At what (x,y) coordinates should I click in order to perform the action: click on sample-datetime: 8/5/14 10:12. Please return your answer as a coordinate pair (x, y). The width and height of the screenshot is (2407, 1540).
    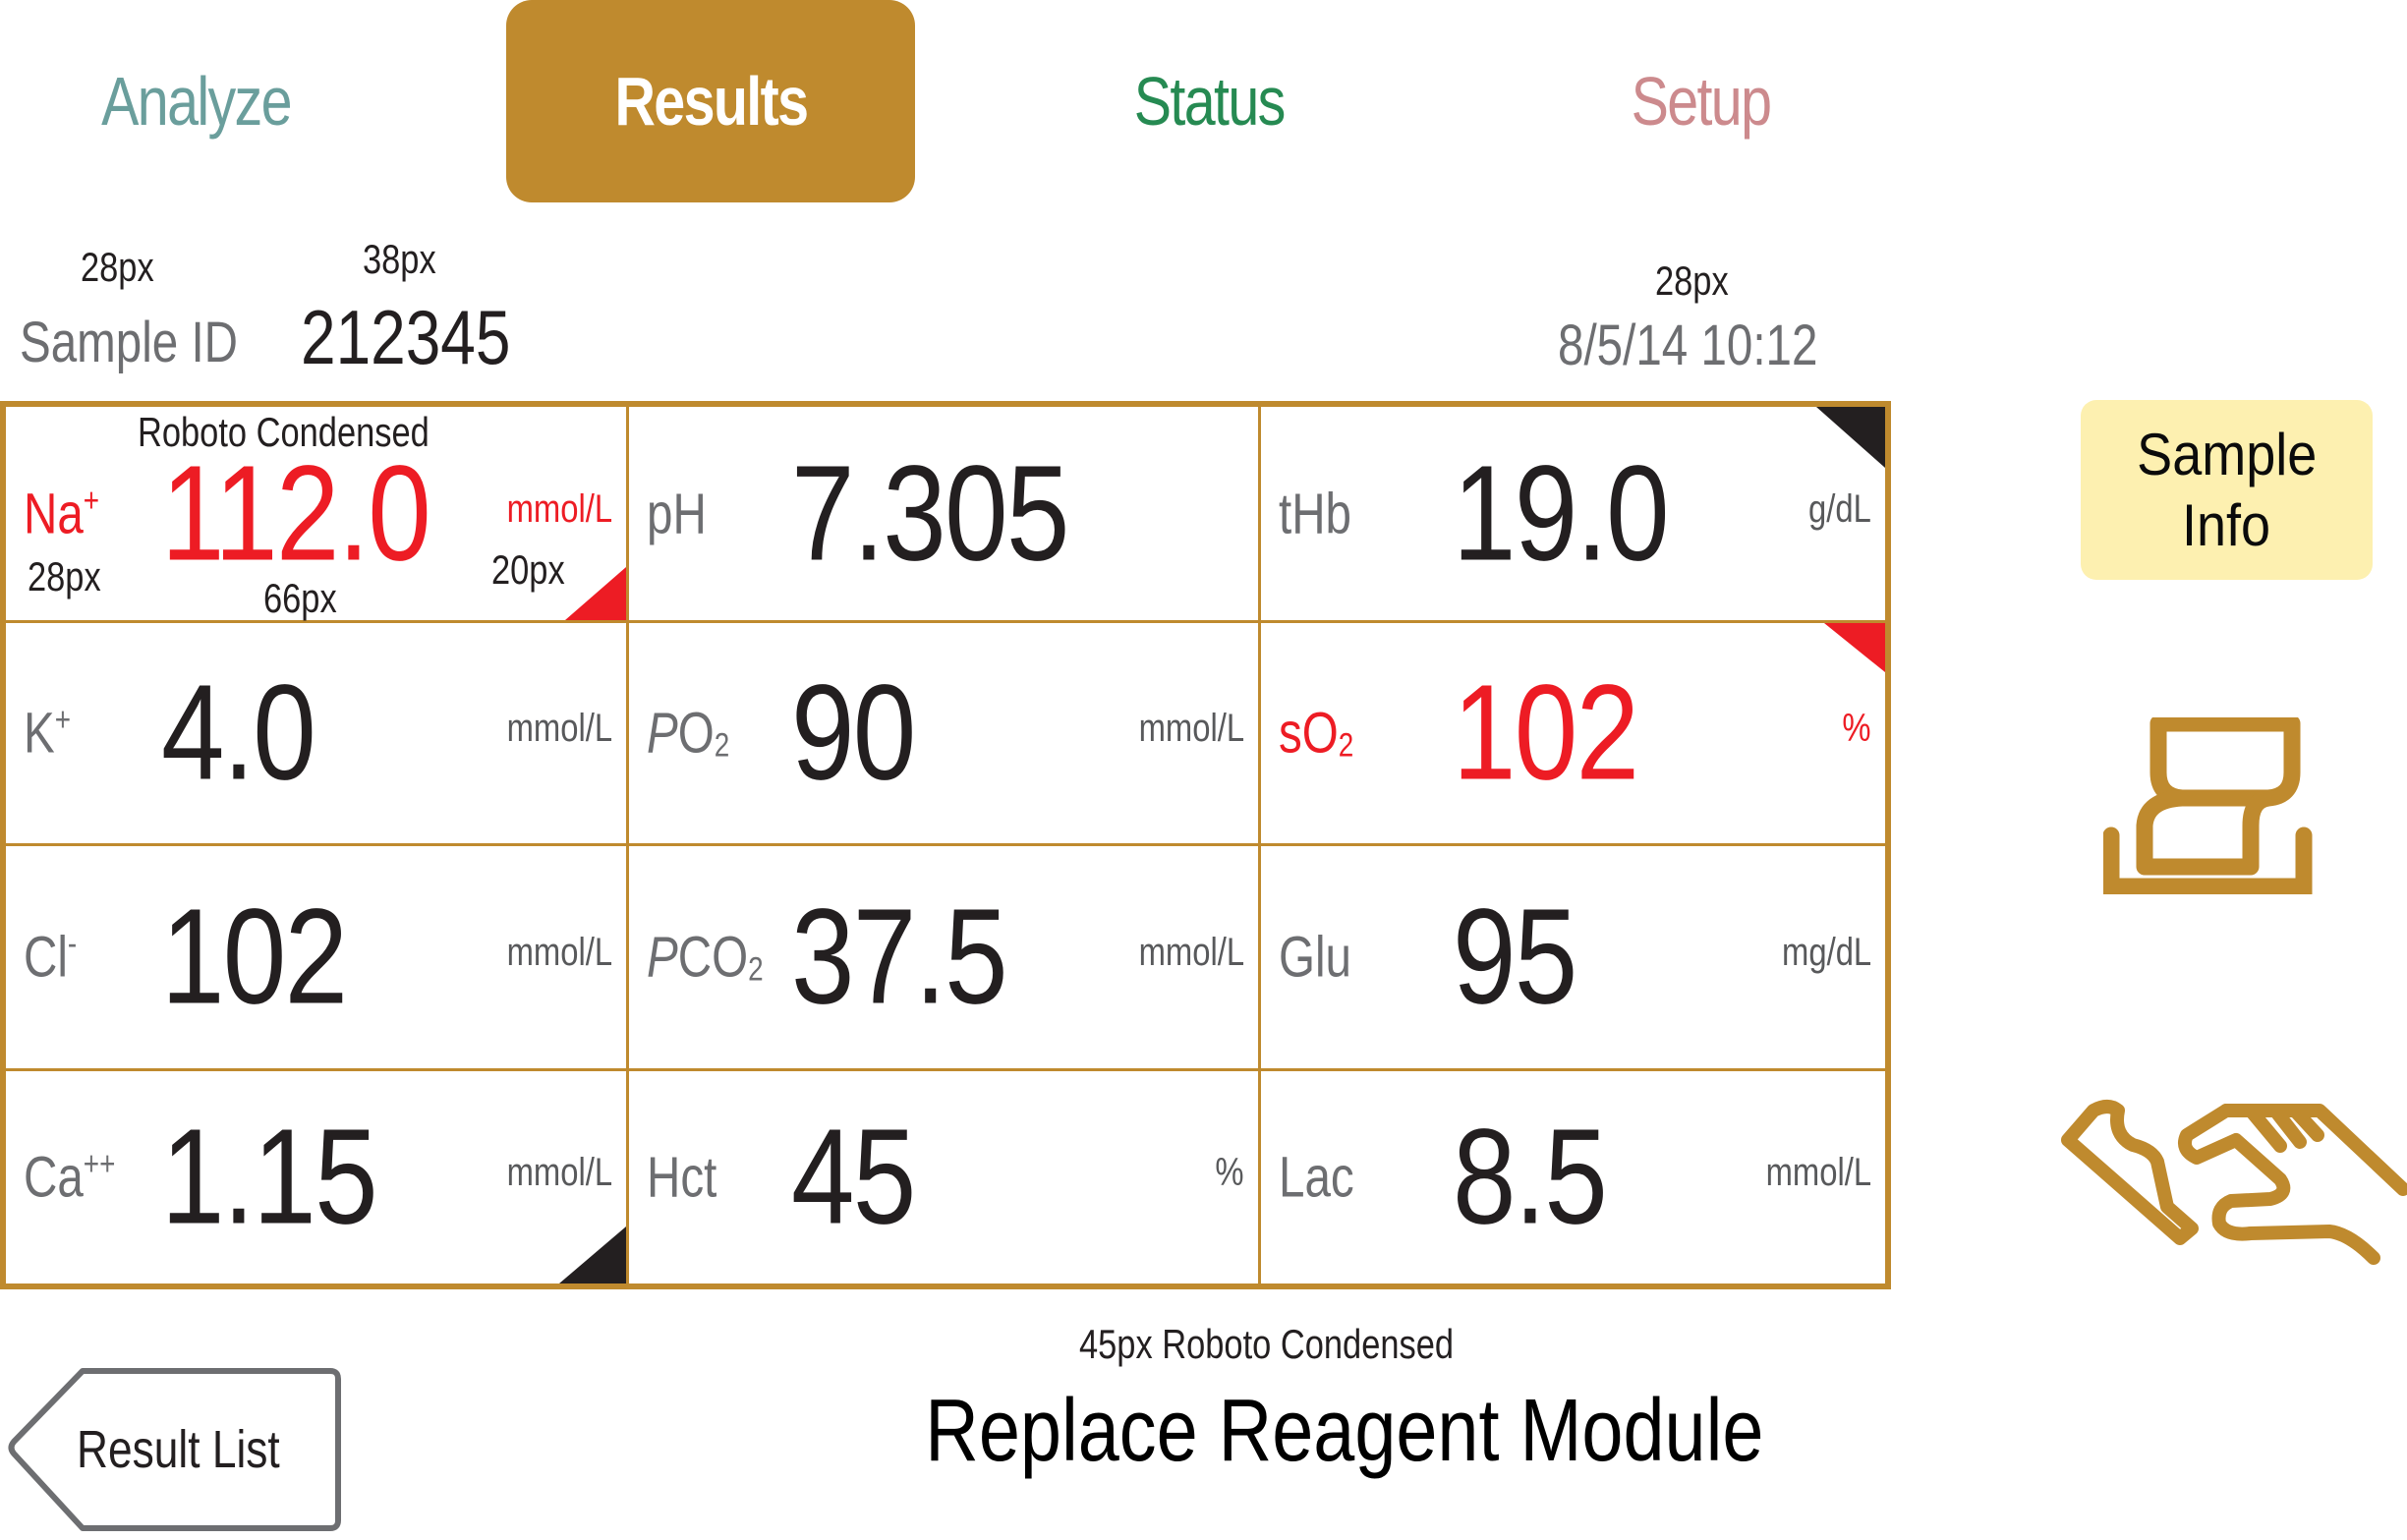
    Looking at the image, I should click on (1688, 345).